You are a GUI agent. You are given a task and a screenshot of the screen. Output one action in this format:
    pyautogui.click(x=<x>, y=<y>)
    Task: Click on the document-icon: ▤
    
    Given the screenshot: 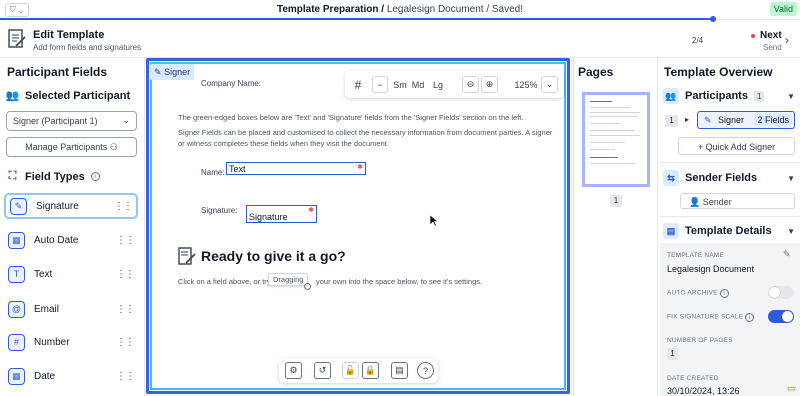 What is the action you would take?
    pyautogui.click(x=671, y=231)
    